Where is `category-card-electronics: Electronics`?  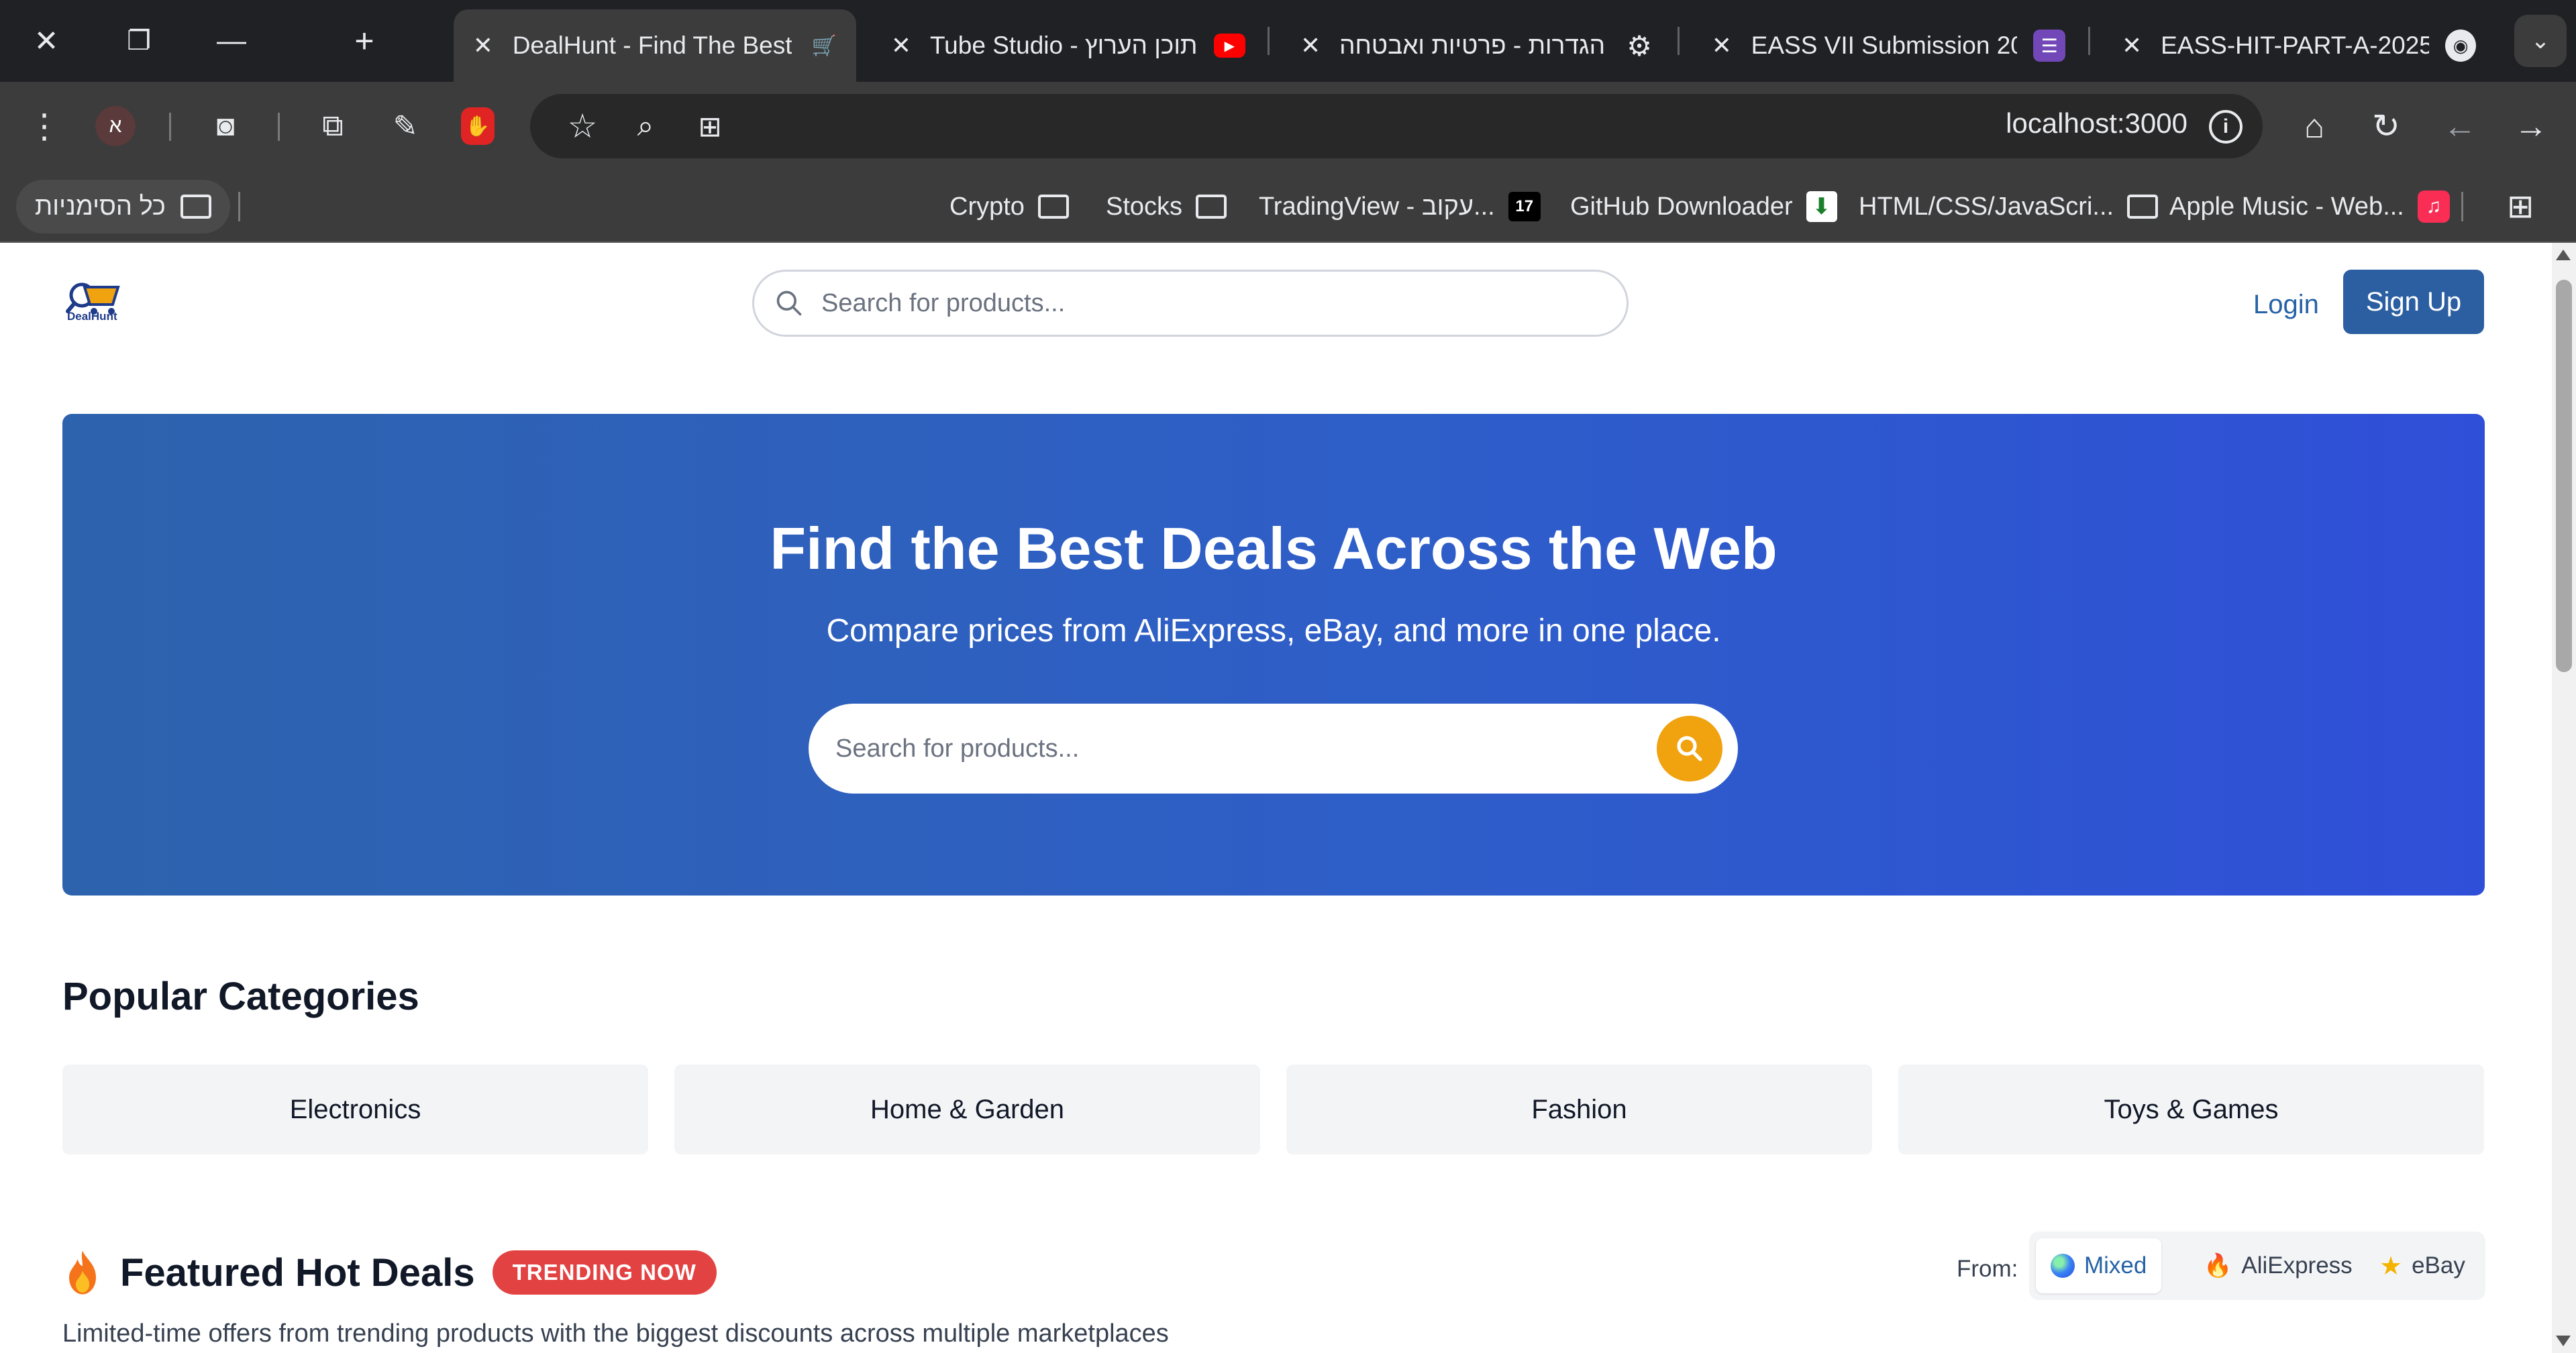
category-card-electronics: Electronics is located at coordinates (355, 1109).